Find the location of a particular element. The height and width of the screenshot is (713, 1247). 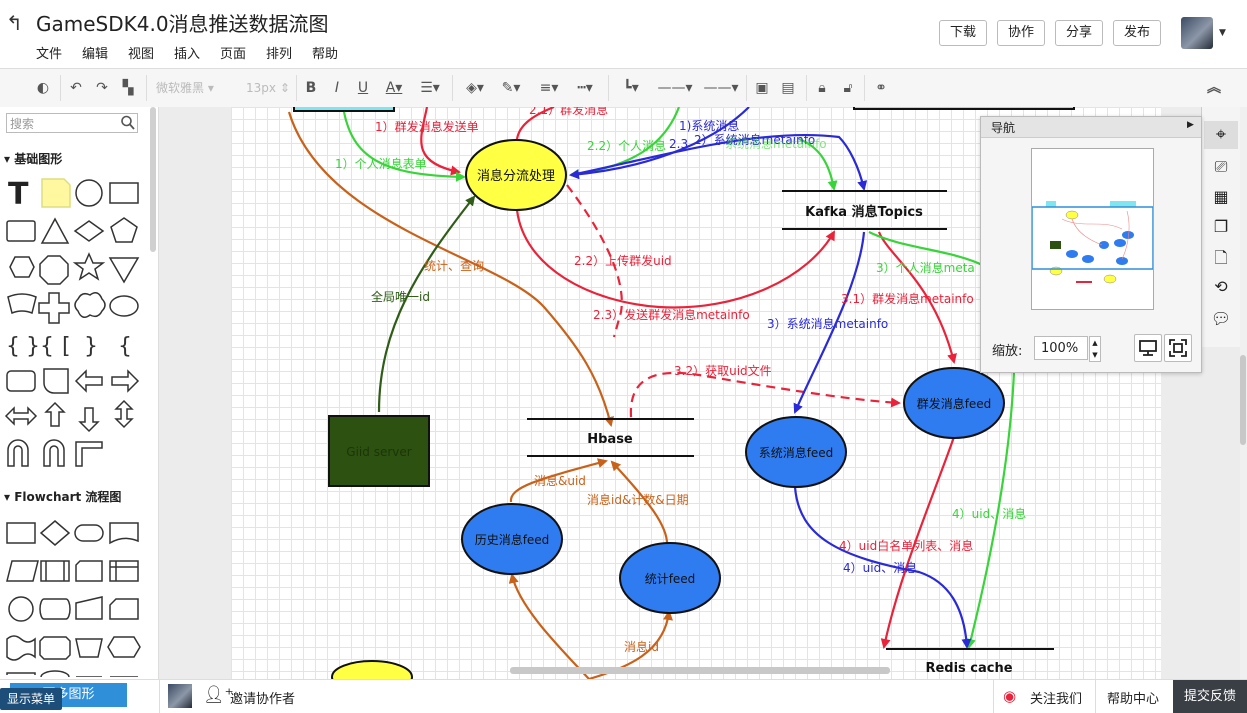

label-upload-uid: 2.2）上传群发uid is located at coordinates (623, 260).